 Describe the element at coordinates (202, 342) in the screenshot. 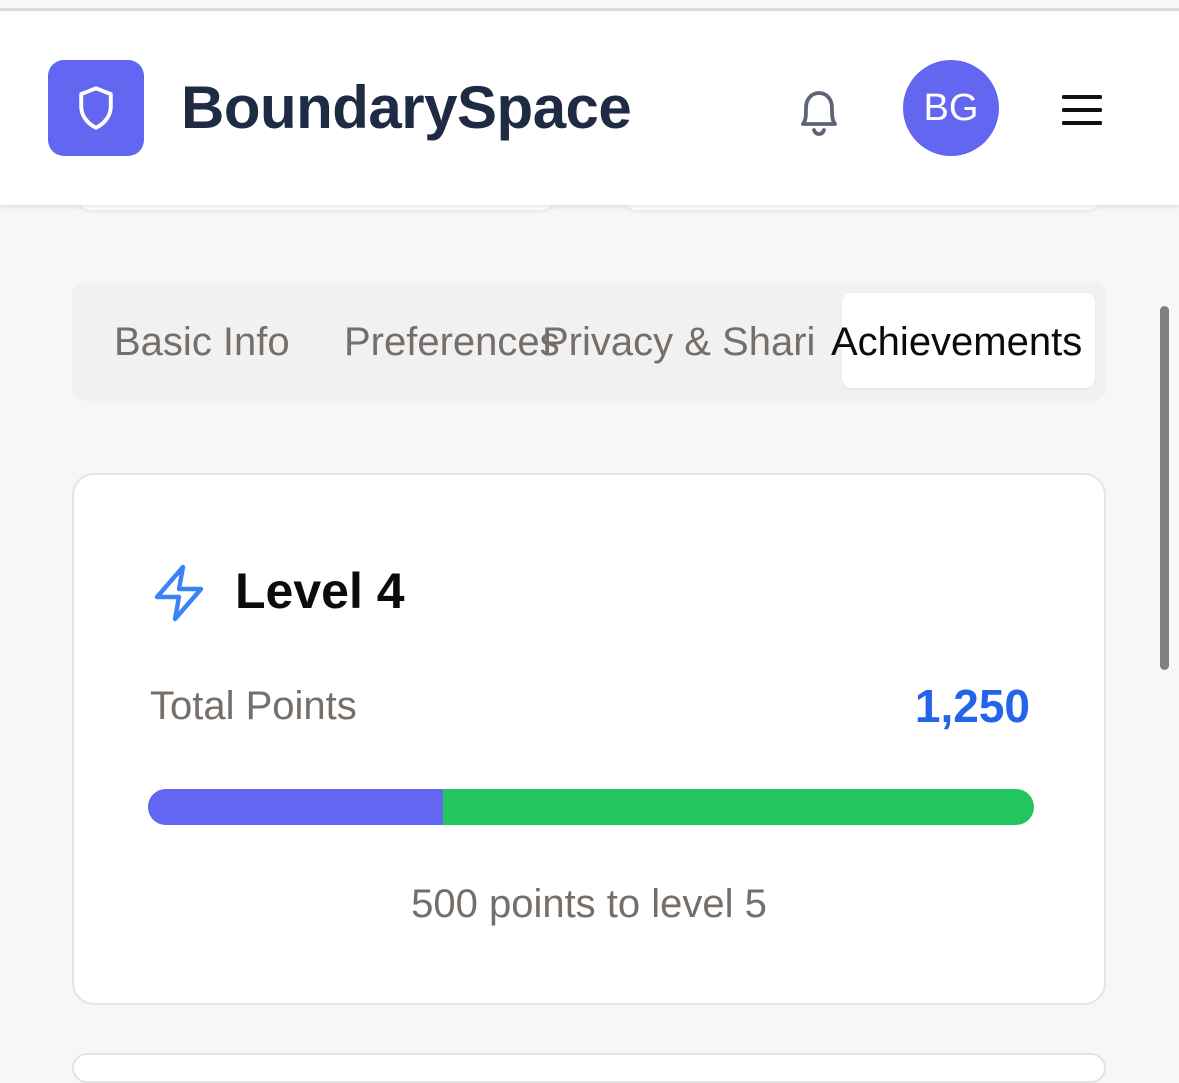

I see `tab-basic-info: Basic Info` at that location.